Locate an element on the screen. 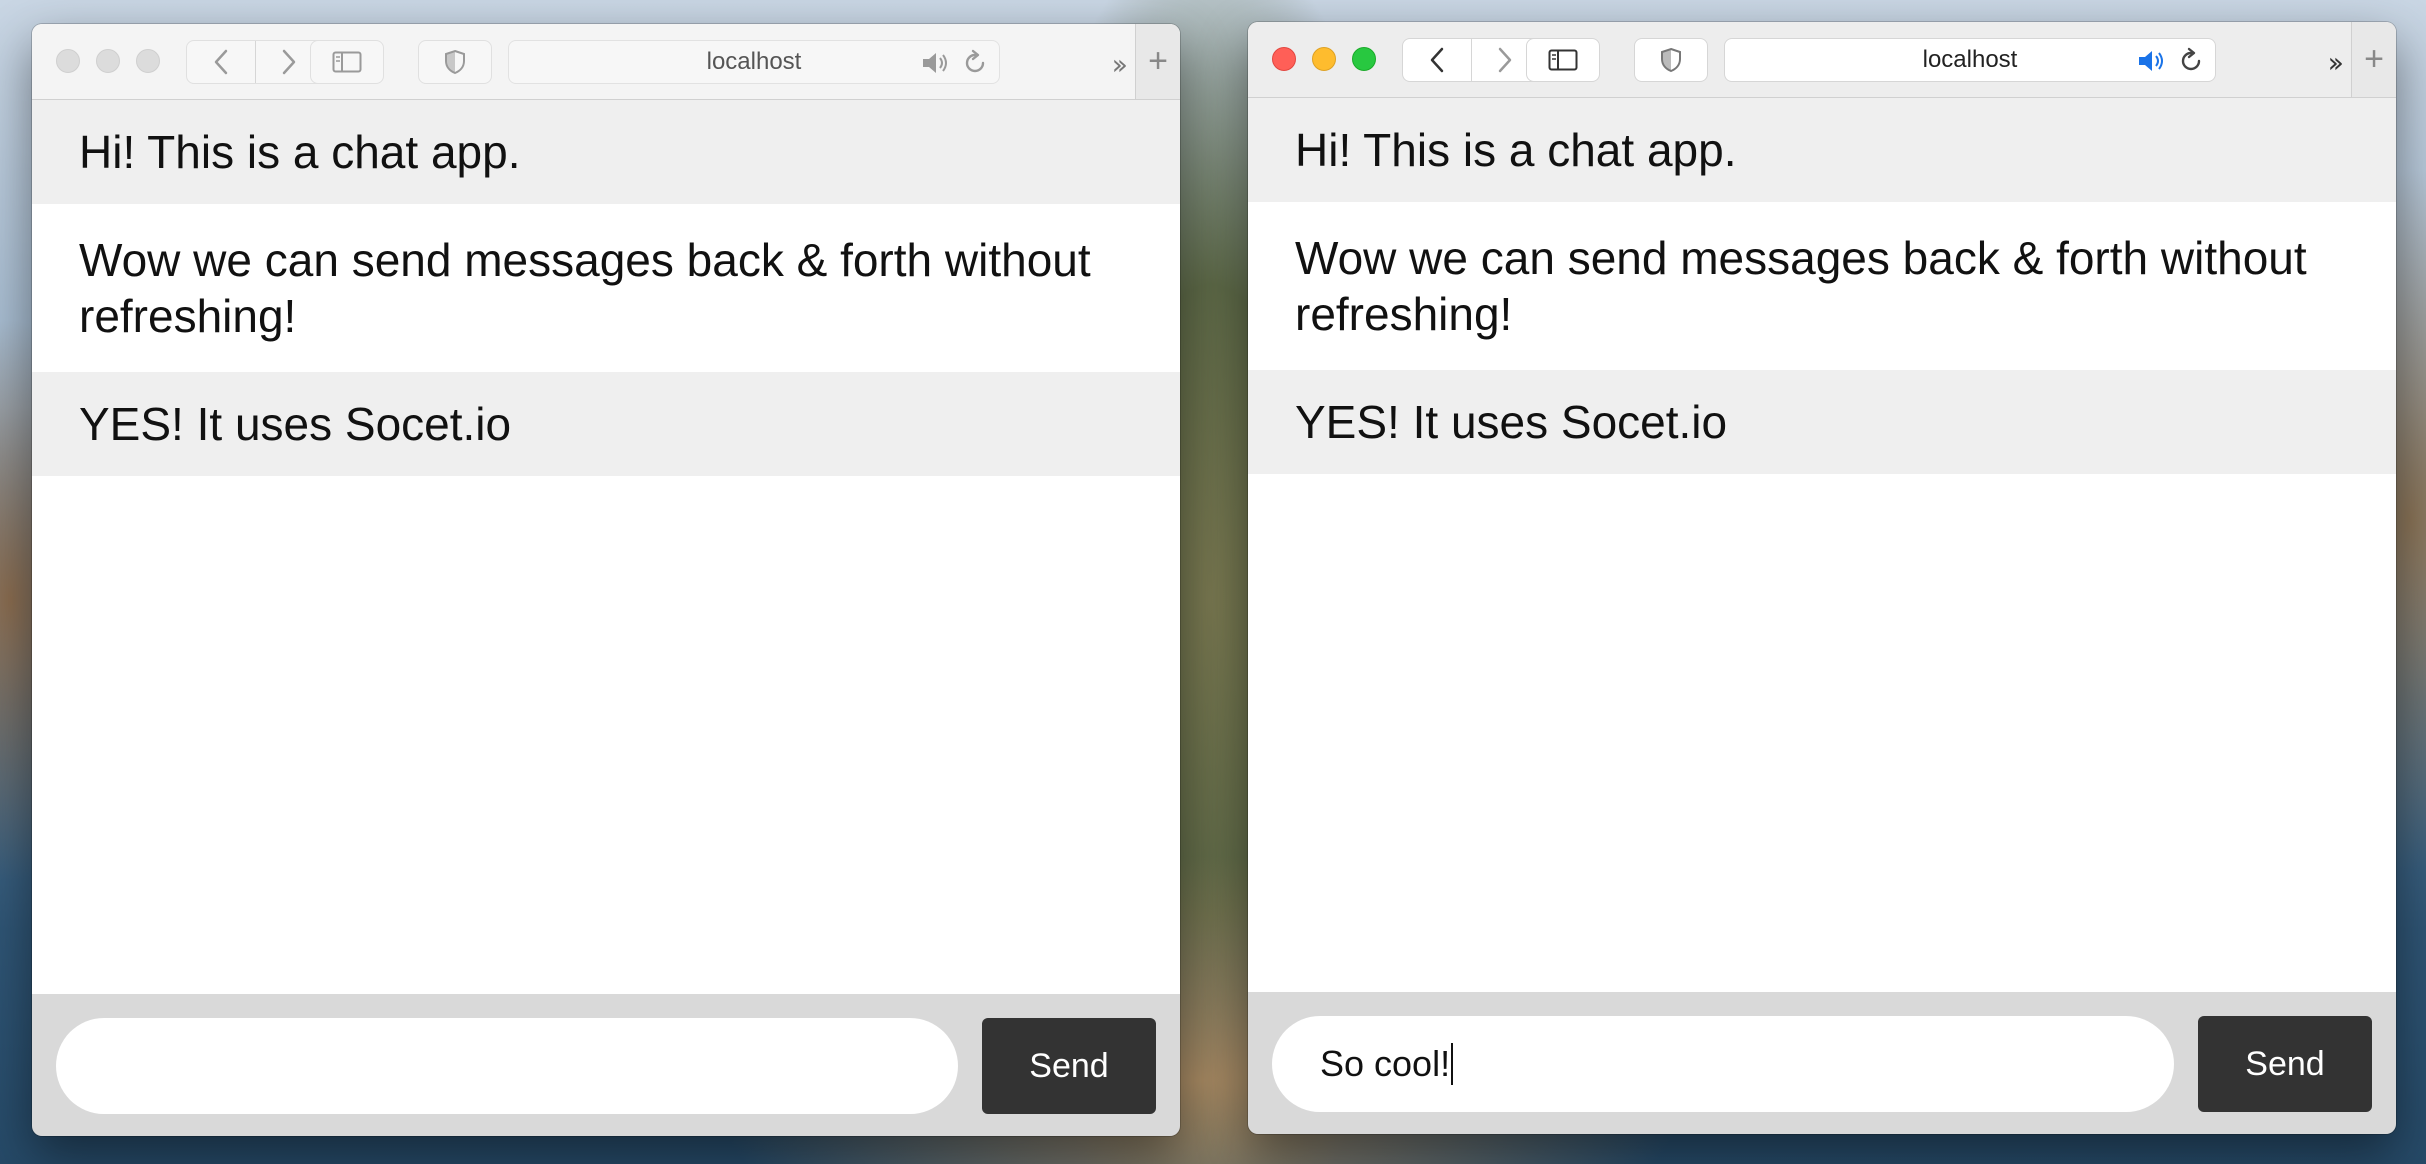  message-input: So cool! is located at coordinates (1723, 1064).